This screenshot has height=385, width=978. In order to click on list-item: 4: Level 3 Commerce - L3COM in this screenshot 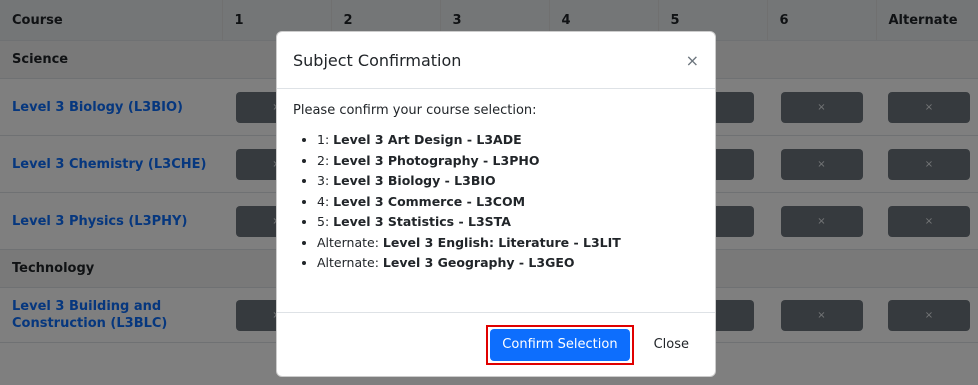, I will do `click(508, 202)`.